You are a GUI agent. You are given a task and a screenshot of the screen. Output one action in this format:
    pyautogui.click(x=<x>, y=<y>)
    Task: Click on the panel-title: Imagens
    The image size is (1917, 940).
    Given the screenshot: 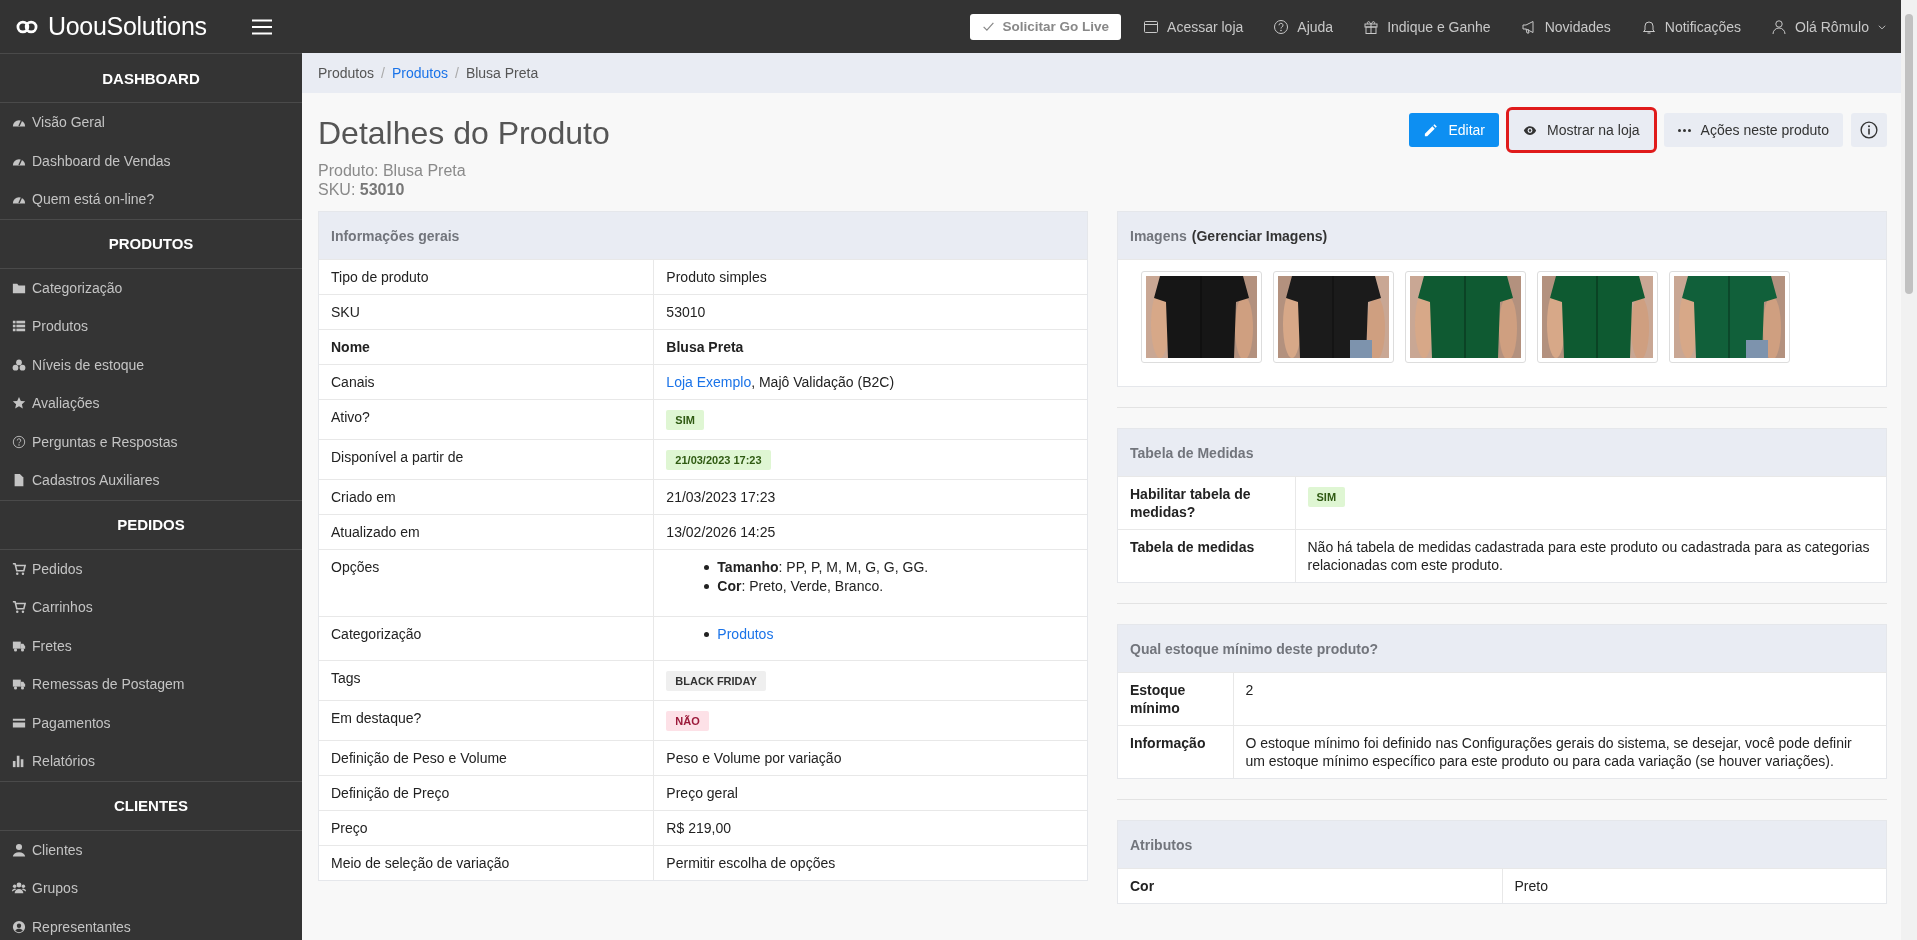 What is the action you would take?
    pyautogui.click(x=1158, y=235)
    